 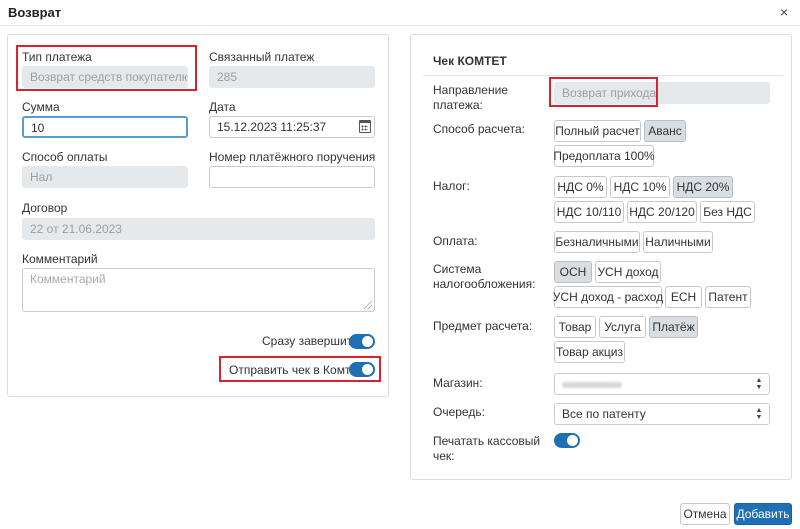 I want to click on send-receipt-toggle, so click(x=362, y=369).